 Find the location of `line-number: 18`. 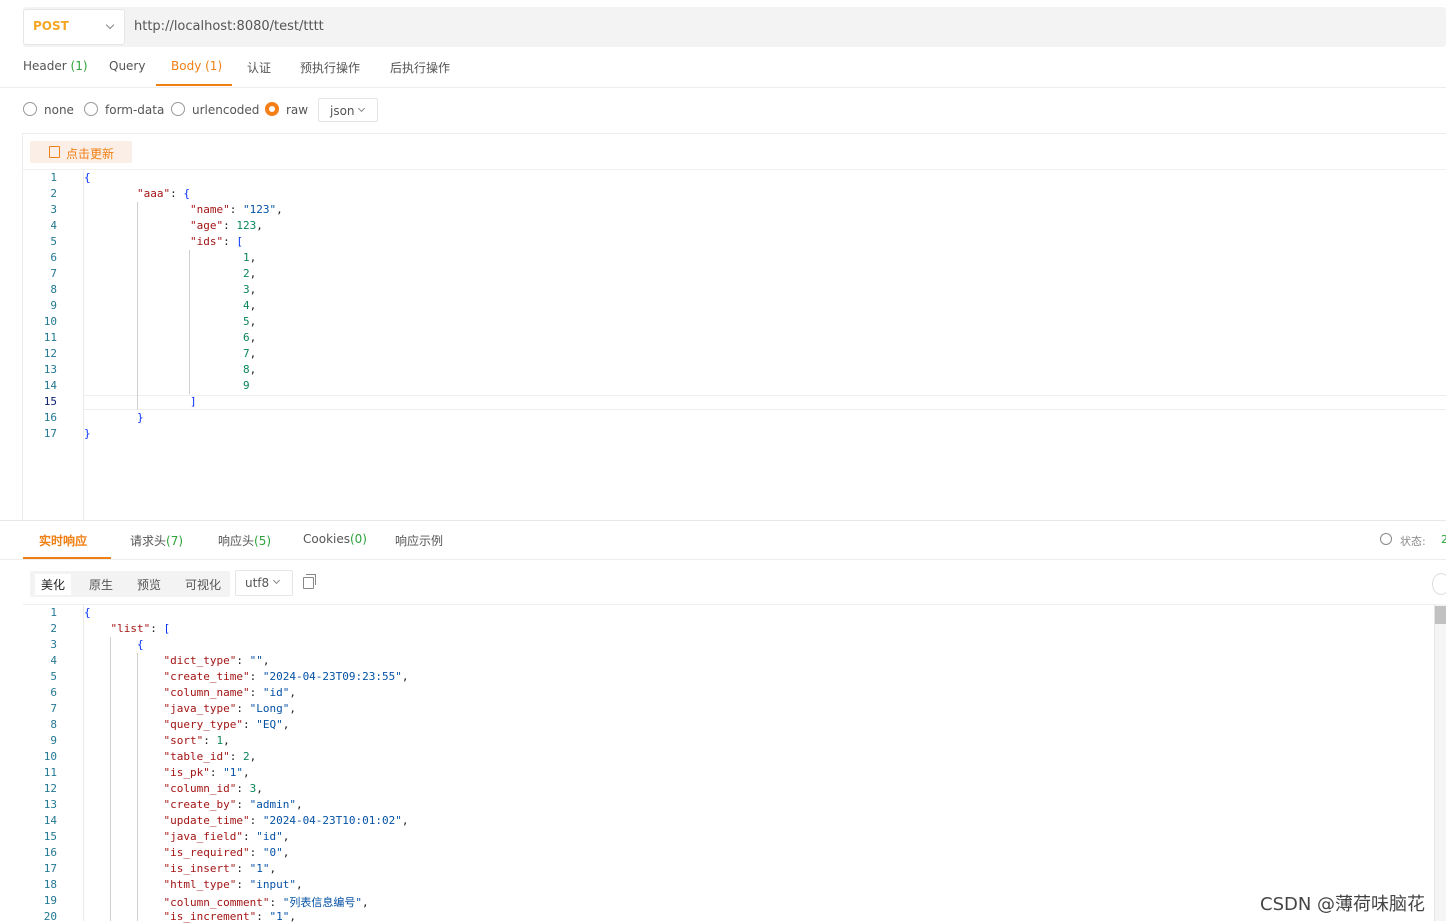

line-number: 18 is located at coordinates (50, 884).